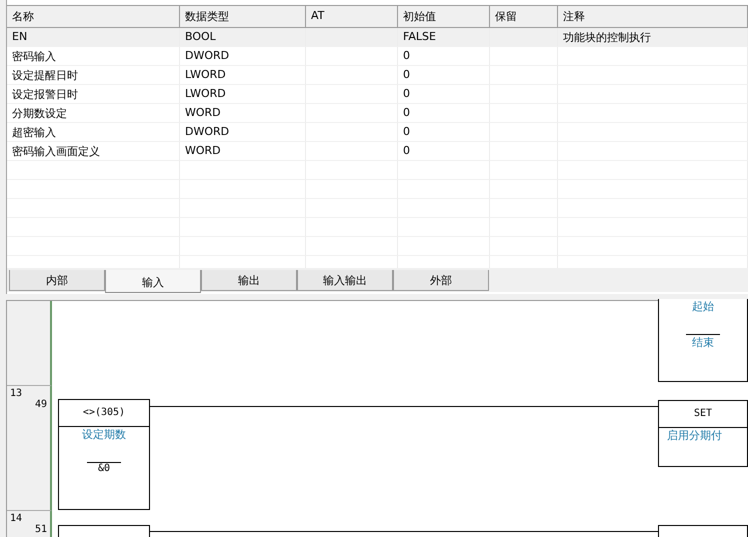 The image size is (748, 537). I want to click on instruction-block: 起始 结束, so click(703, 340).